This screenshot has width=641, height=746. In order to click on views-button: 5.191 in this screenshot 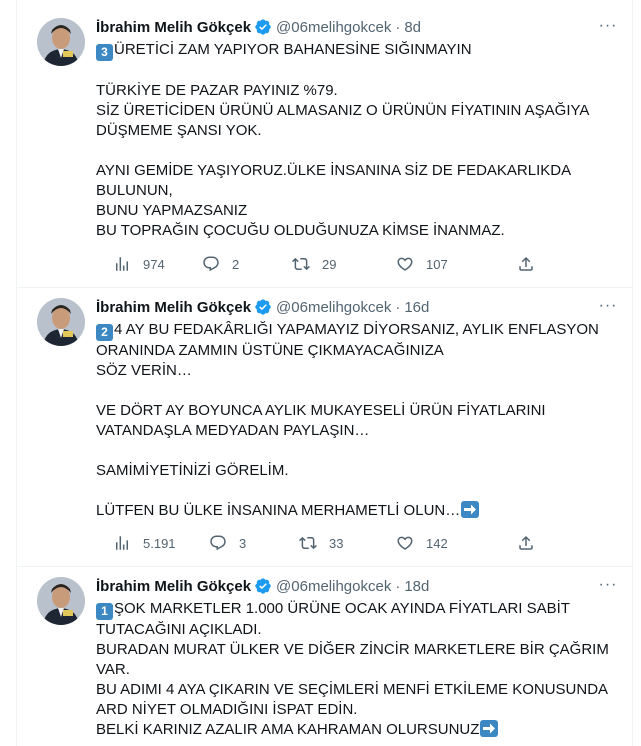, I will do `click(144, 543)`.